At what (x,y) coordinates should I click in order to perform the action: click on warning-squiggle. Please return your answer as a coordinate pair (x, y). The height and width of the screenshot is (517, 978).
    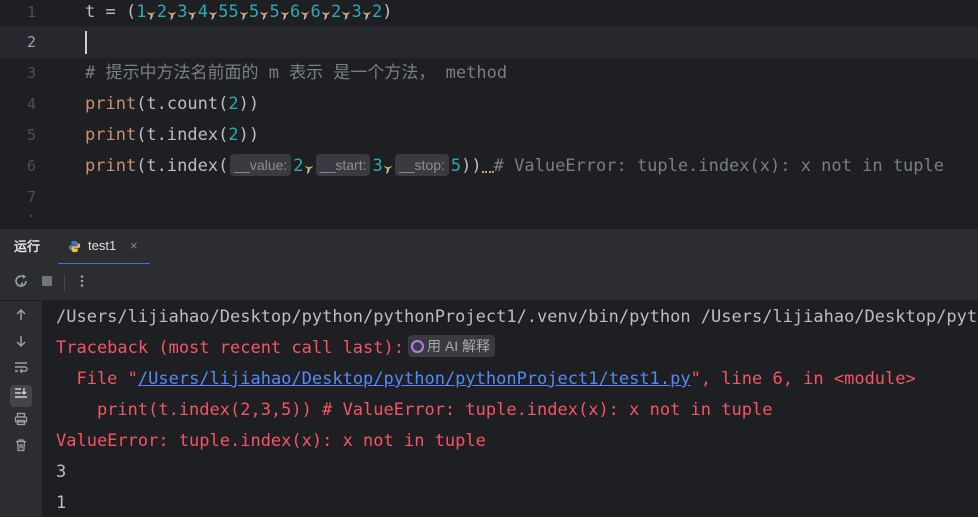
    Looking at the image, I should click on (487, 170).